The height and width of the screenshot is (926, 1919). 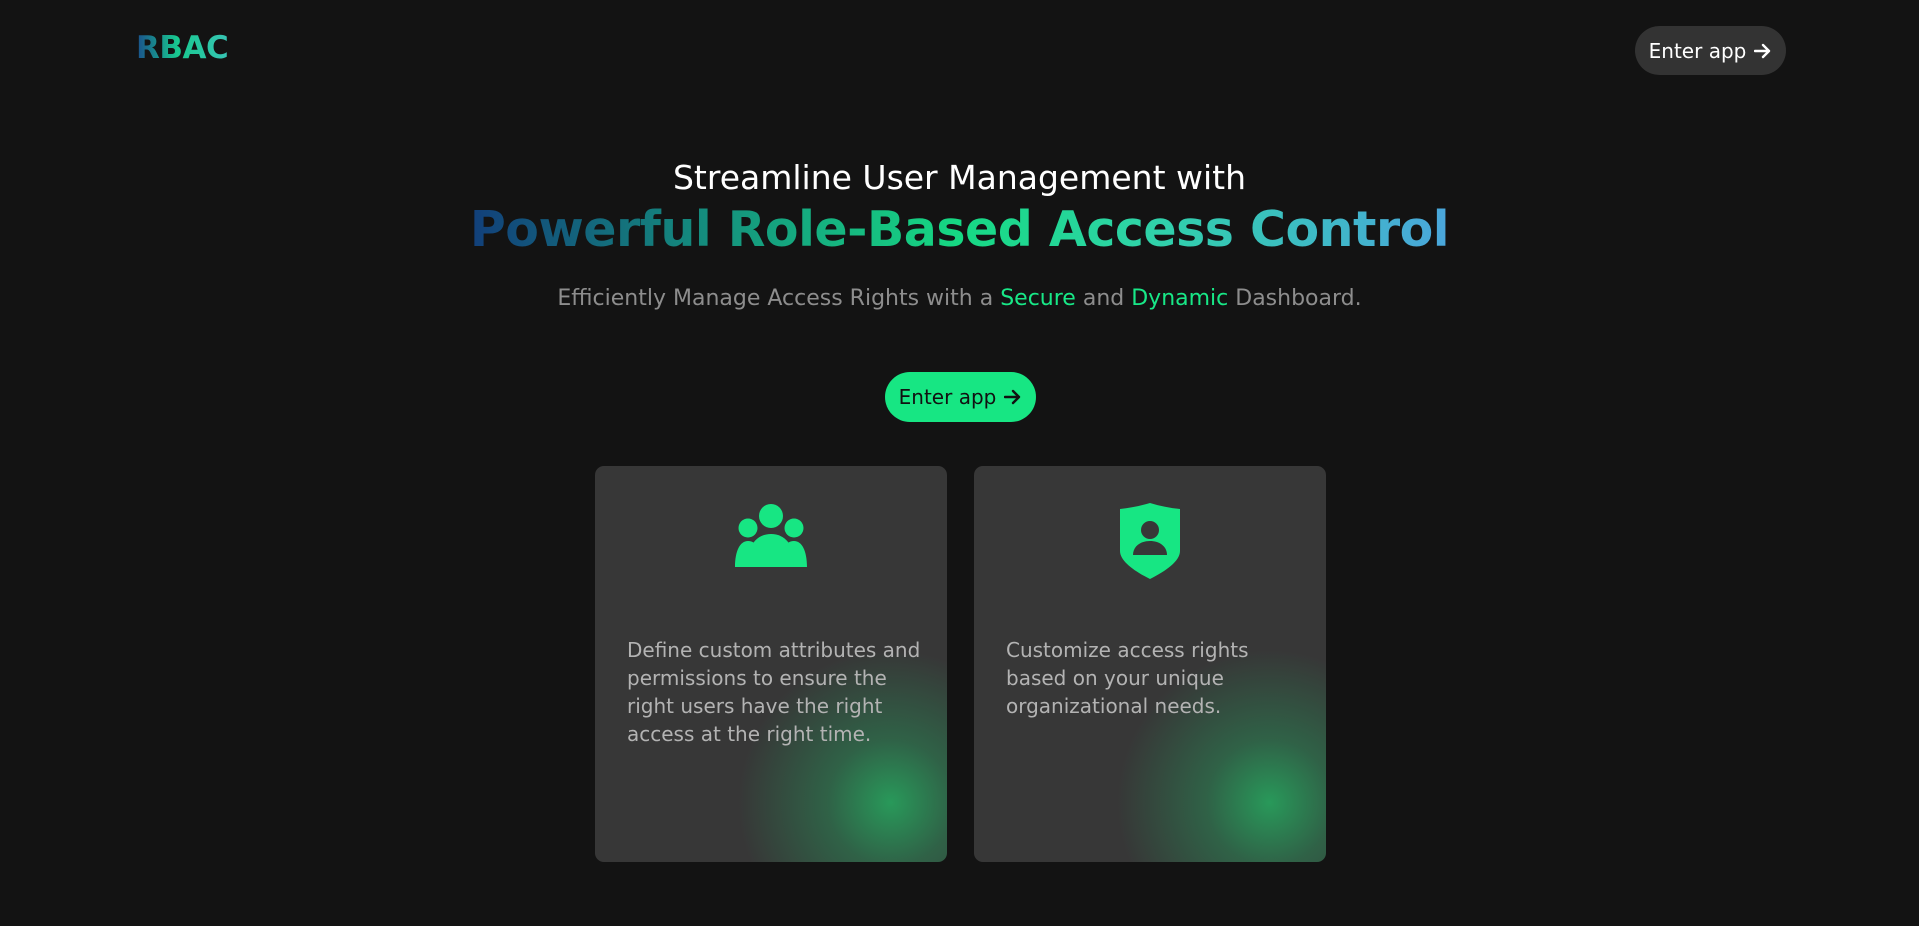 I want to click on header-enter-app-label: Enter app, so click(x=1697, y=50).